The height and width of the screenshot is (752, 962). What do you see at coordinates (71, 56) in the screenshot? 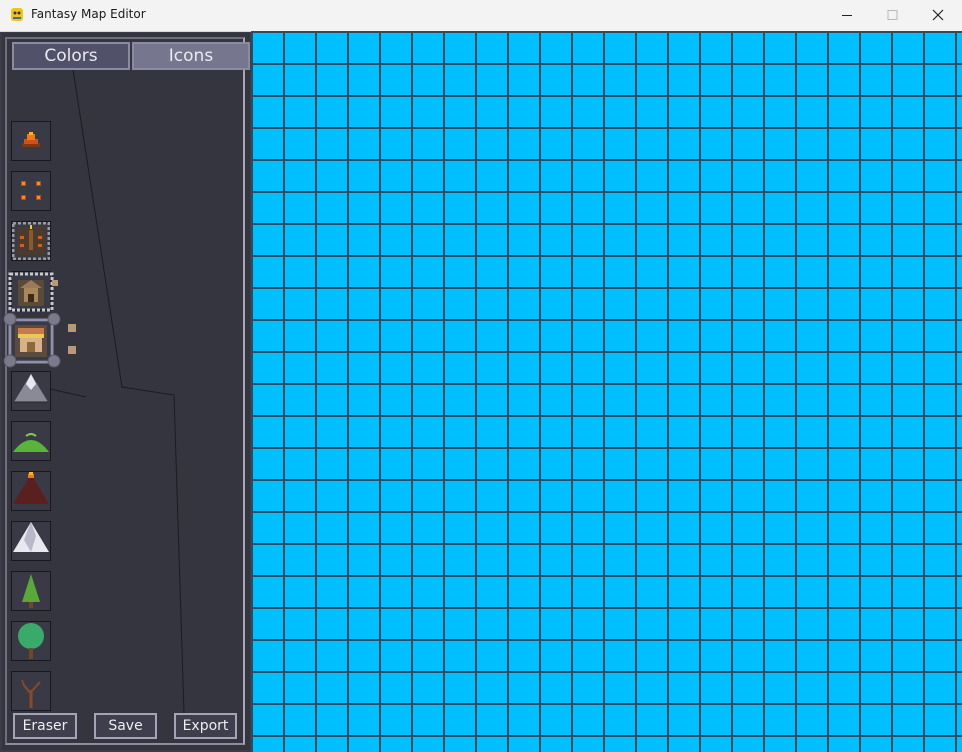
I see `tab-colors: Colors` at bounding box center [71, 56].